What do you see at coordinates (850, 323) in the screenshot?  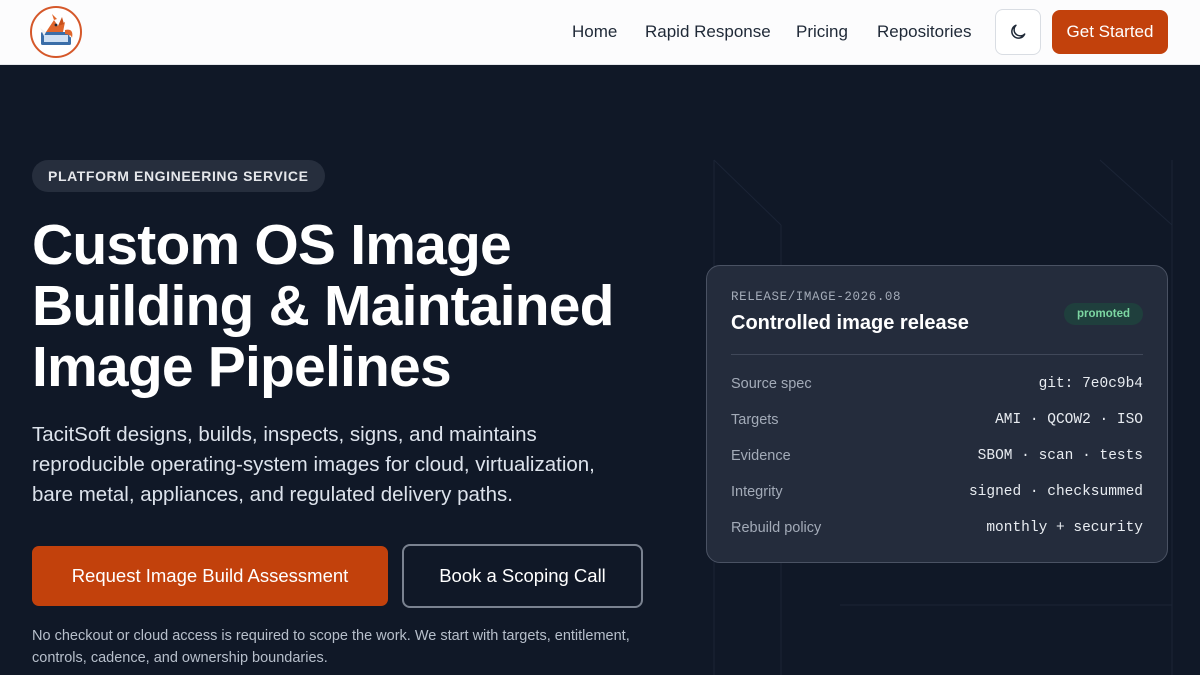 I see `release-card-title: Controlled image release` at bounding box center [850, 323].